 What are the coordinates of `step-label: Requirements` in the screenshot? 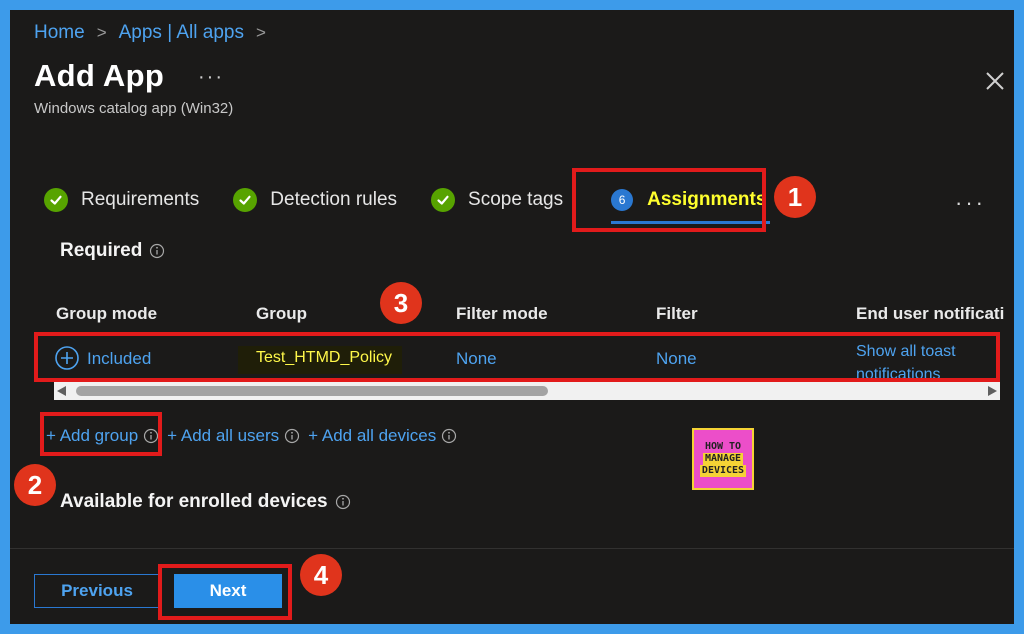 It's located at (140, 199).